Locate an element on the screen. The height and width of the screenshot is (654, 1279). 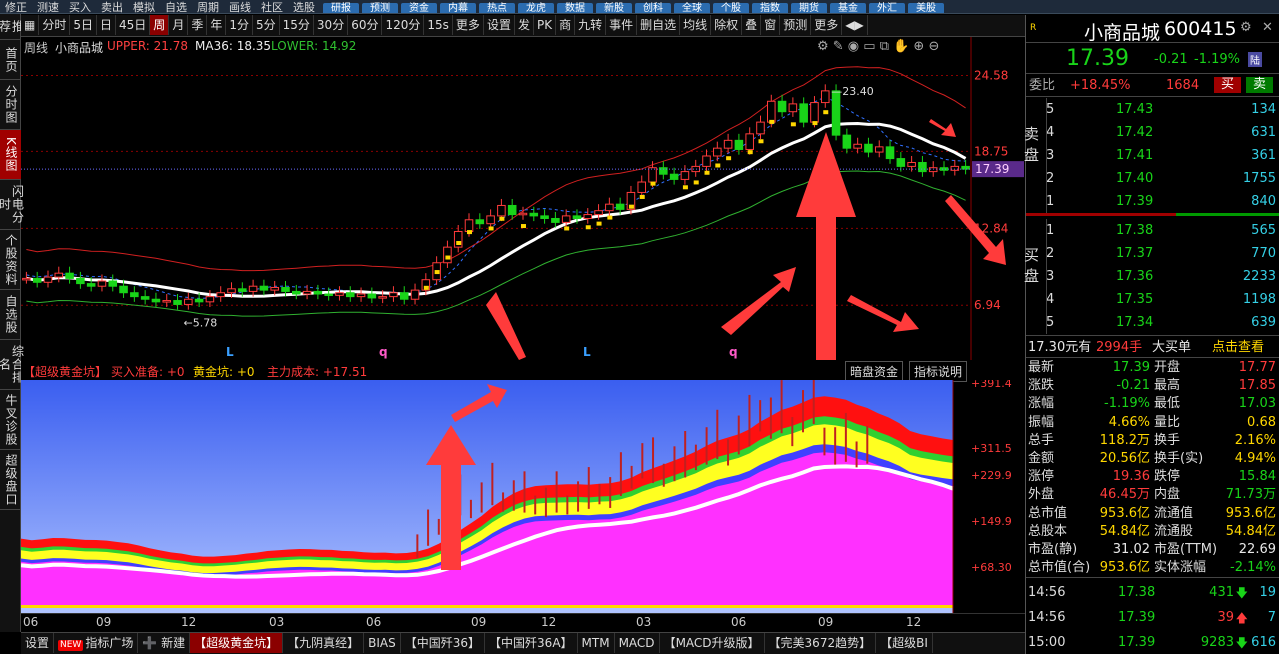
indicator-tab: ➕ 新建 is located at coordinates (164, 643).